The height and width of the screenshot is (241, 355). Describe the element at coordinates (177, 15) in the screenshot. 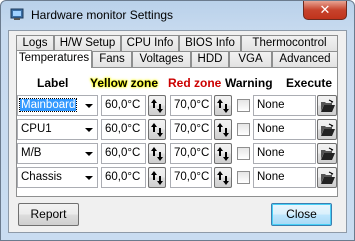

I see `title-bar: Hardware monitor Settings ✕` at that location.